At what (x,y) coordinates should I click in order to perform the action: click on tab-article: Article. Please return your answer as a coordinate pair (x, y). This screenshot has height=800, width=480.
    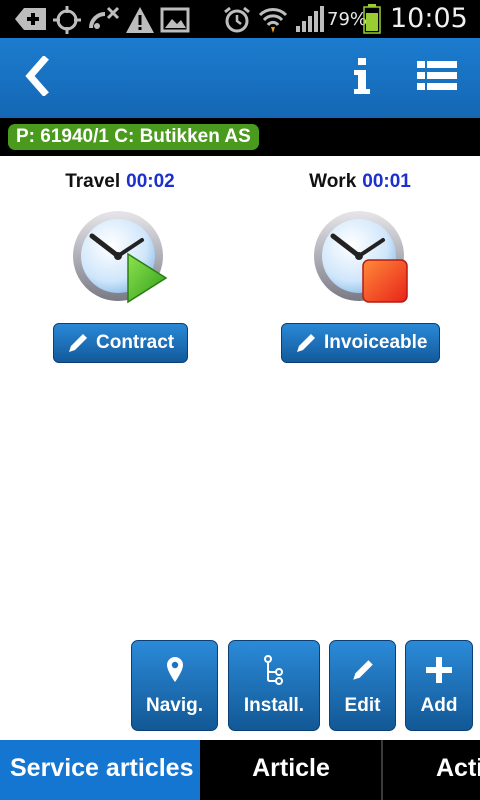
    Looking at the image, I should click on (291, 770).